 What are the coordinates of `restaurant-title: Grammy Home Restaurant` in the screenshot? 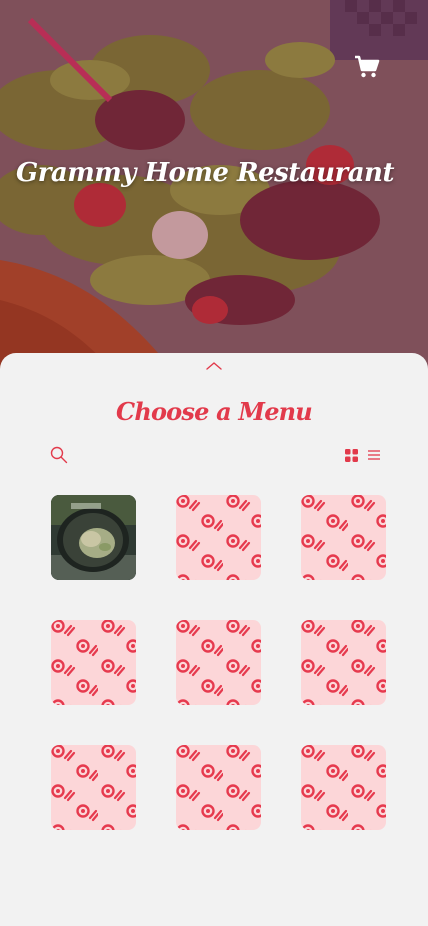 It's located at (205, 173).